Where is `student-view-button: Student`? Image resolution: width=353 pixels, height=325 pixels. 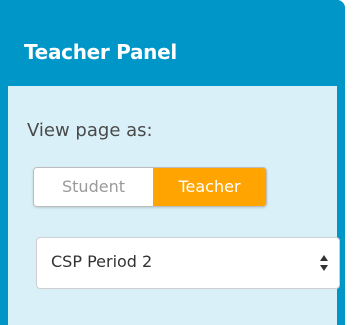 student-view-button: Student is located at coordinates (93, 187).